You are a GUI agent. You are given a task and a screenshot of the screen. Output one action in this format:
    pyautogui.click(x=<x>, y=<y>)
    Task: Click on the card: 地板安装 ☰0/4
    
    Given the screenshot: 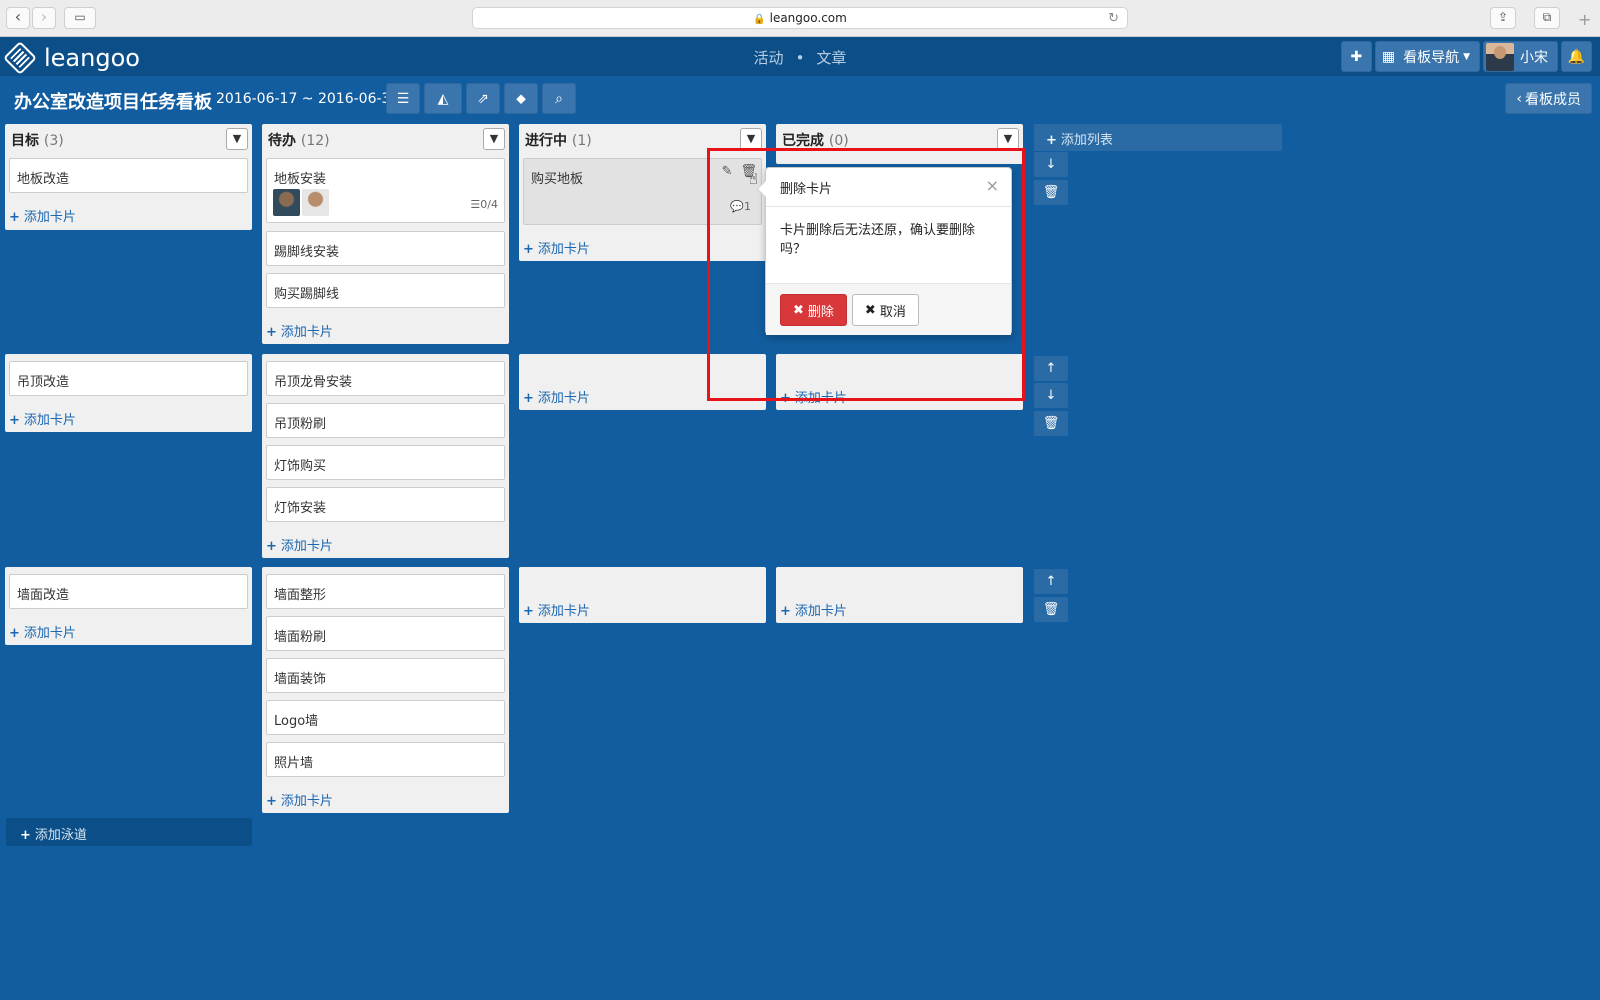 What is the action you would take?
    pyautogui.click(x=385, y=190)
    